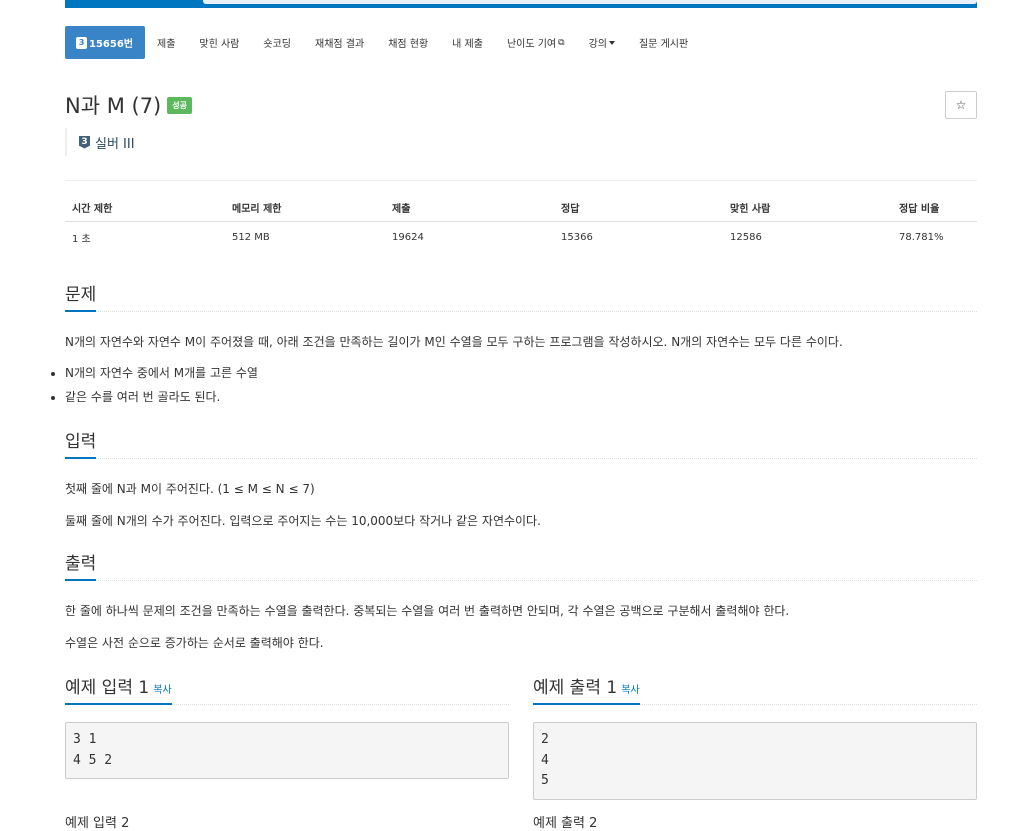 The image size is (1010, 831). What do you see at coordinates (521, 233) in the screenshot?
I see `table-row: 1 초 512 MB 19624 15366 12586 78.781%` at bounding box center [521, 233].